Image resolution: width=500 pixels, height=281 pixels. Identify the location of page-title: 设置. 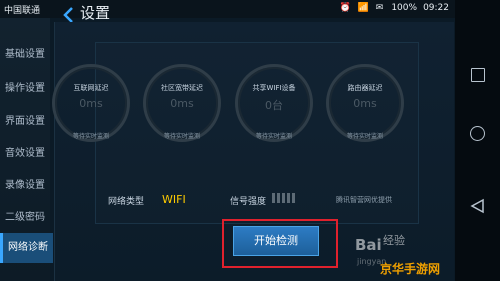
(95, 13).